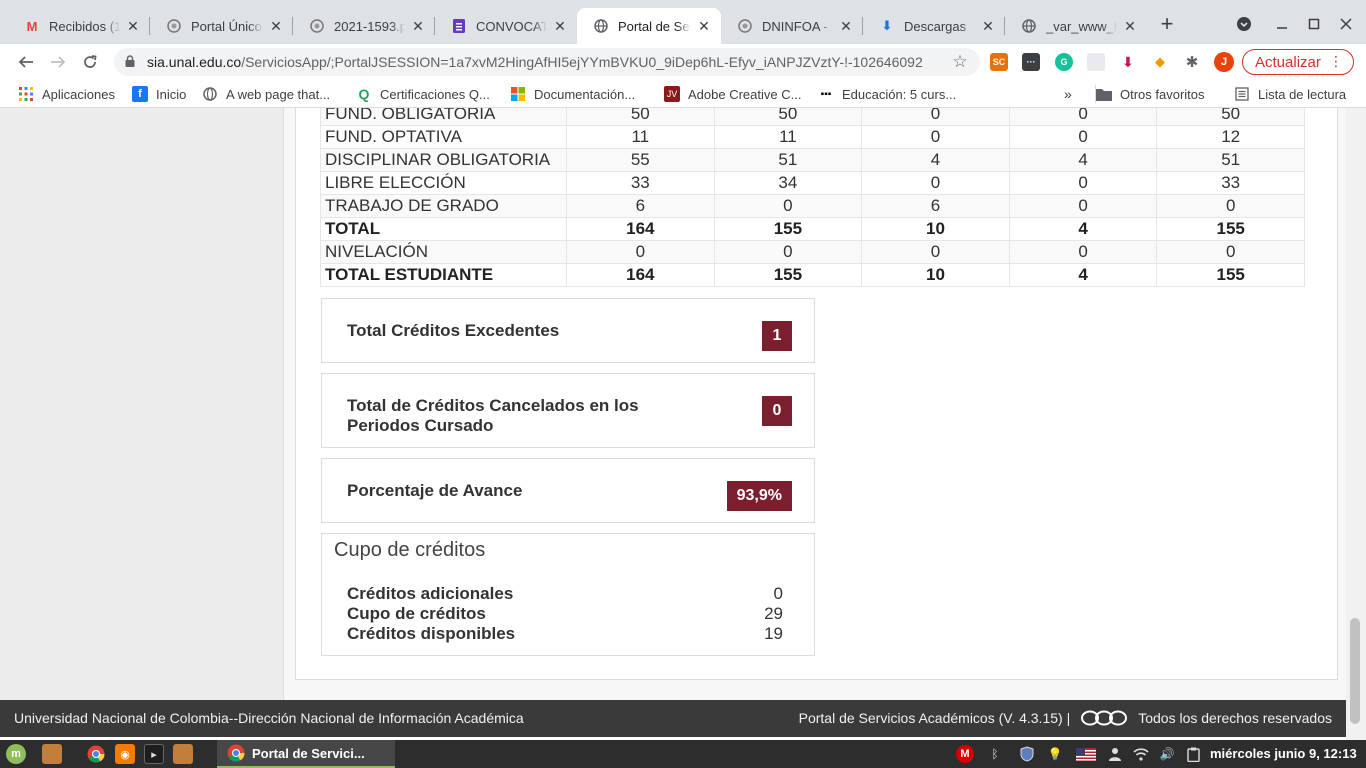  What do you see at coordinates (1193, 754) in the screenshot?
I see `clipboard-icon` at bounding box center [1193, 754].